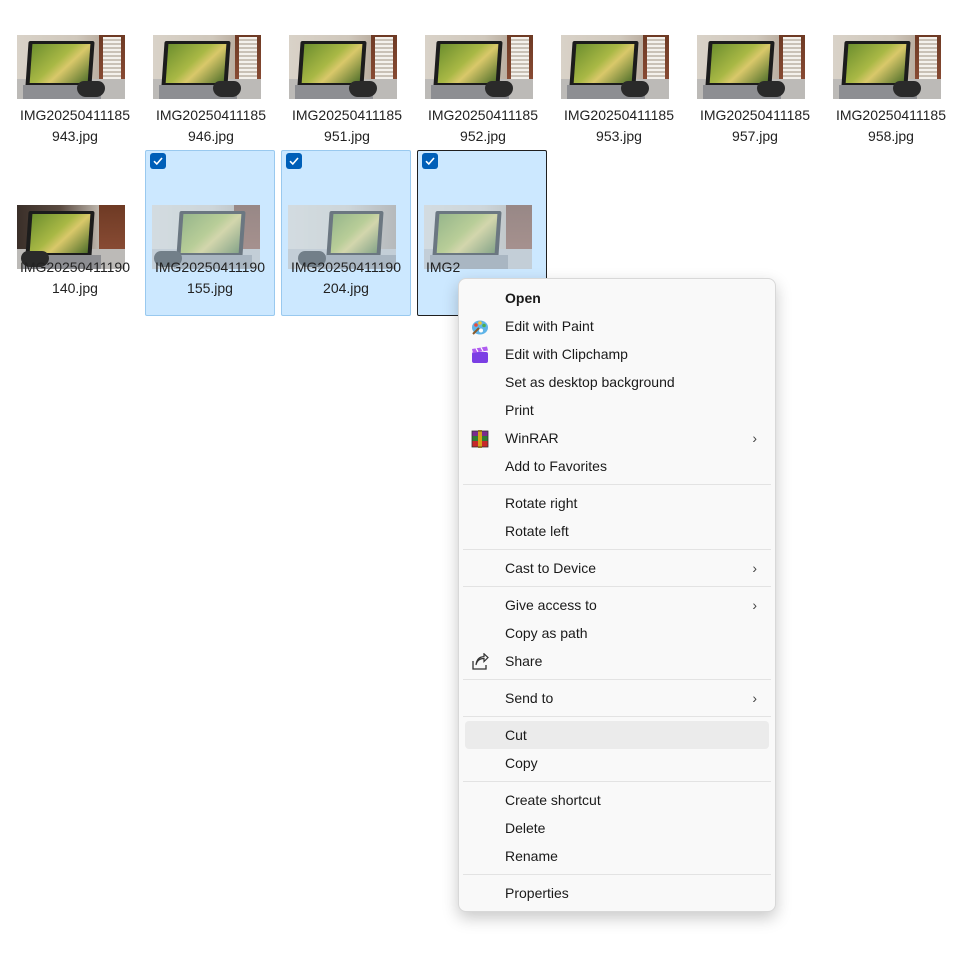 The height and width of the screenshot is (956, 956). What do you see at coordinates (480, 661) in the screenshot?
I see `share-icon` at bounding box center [480, 661].